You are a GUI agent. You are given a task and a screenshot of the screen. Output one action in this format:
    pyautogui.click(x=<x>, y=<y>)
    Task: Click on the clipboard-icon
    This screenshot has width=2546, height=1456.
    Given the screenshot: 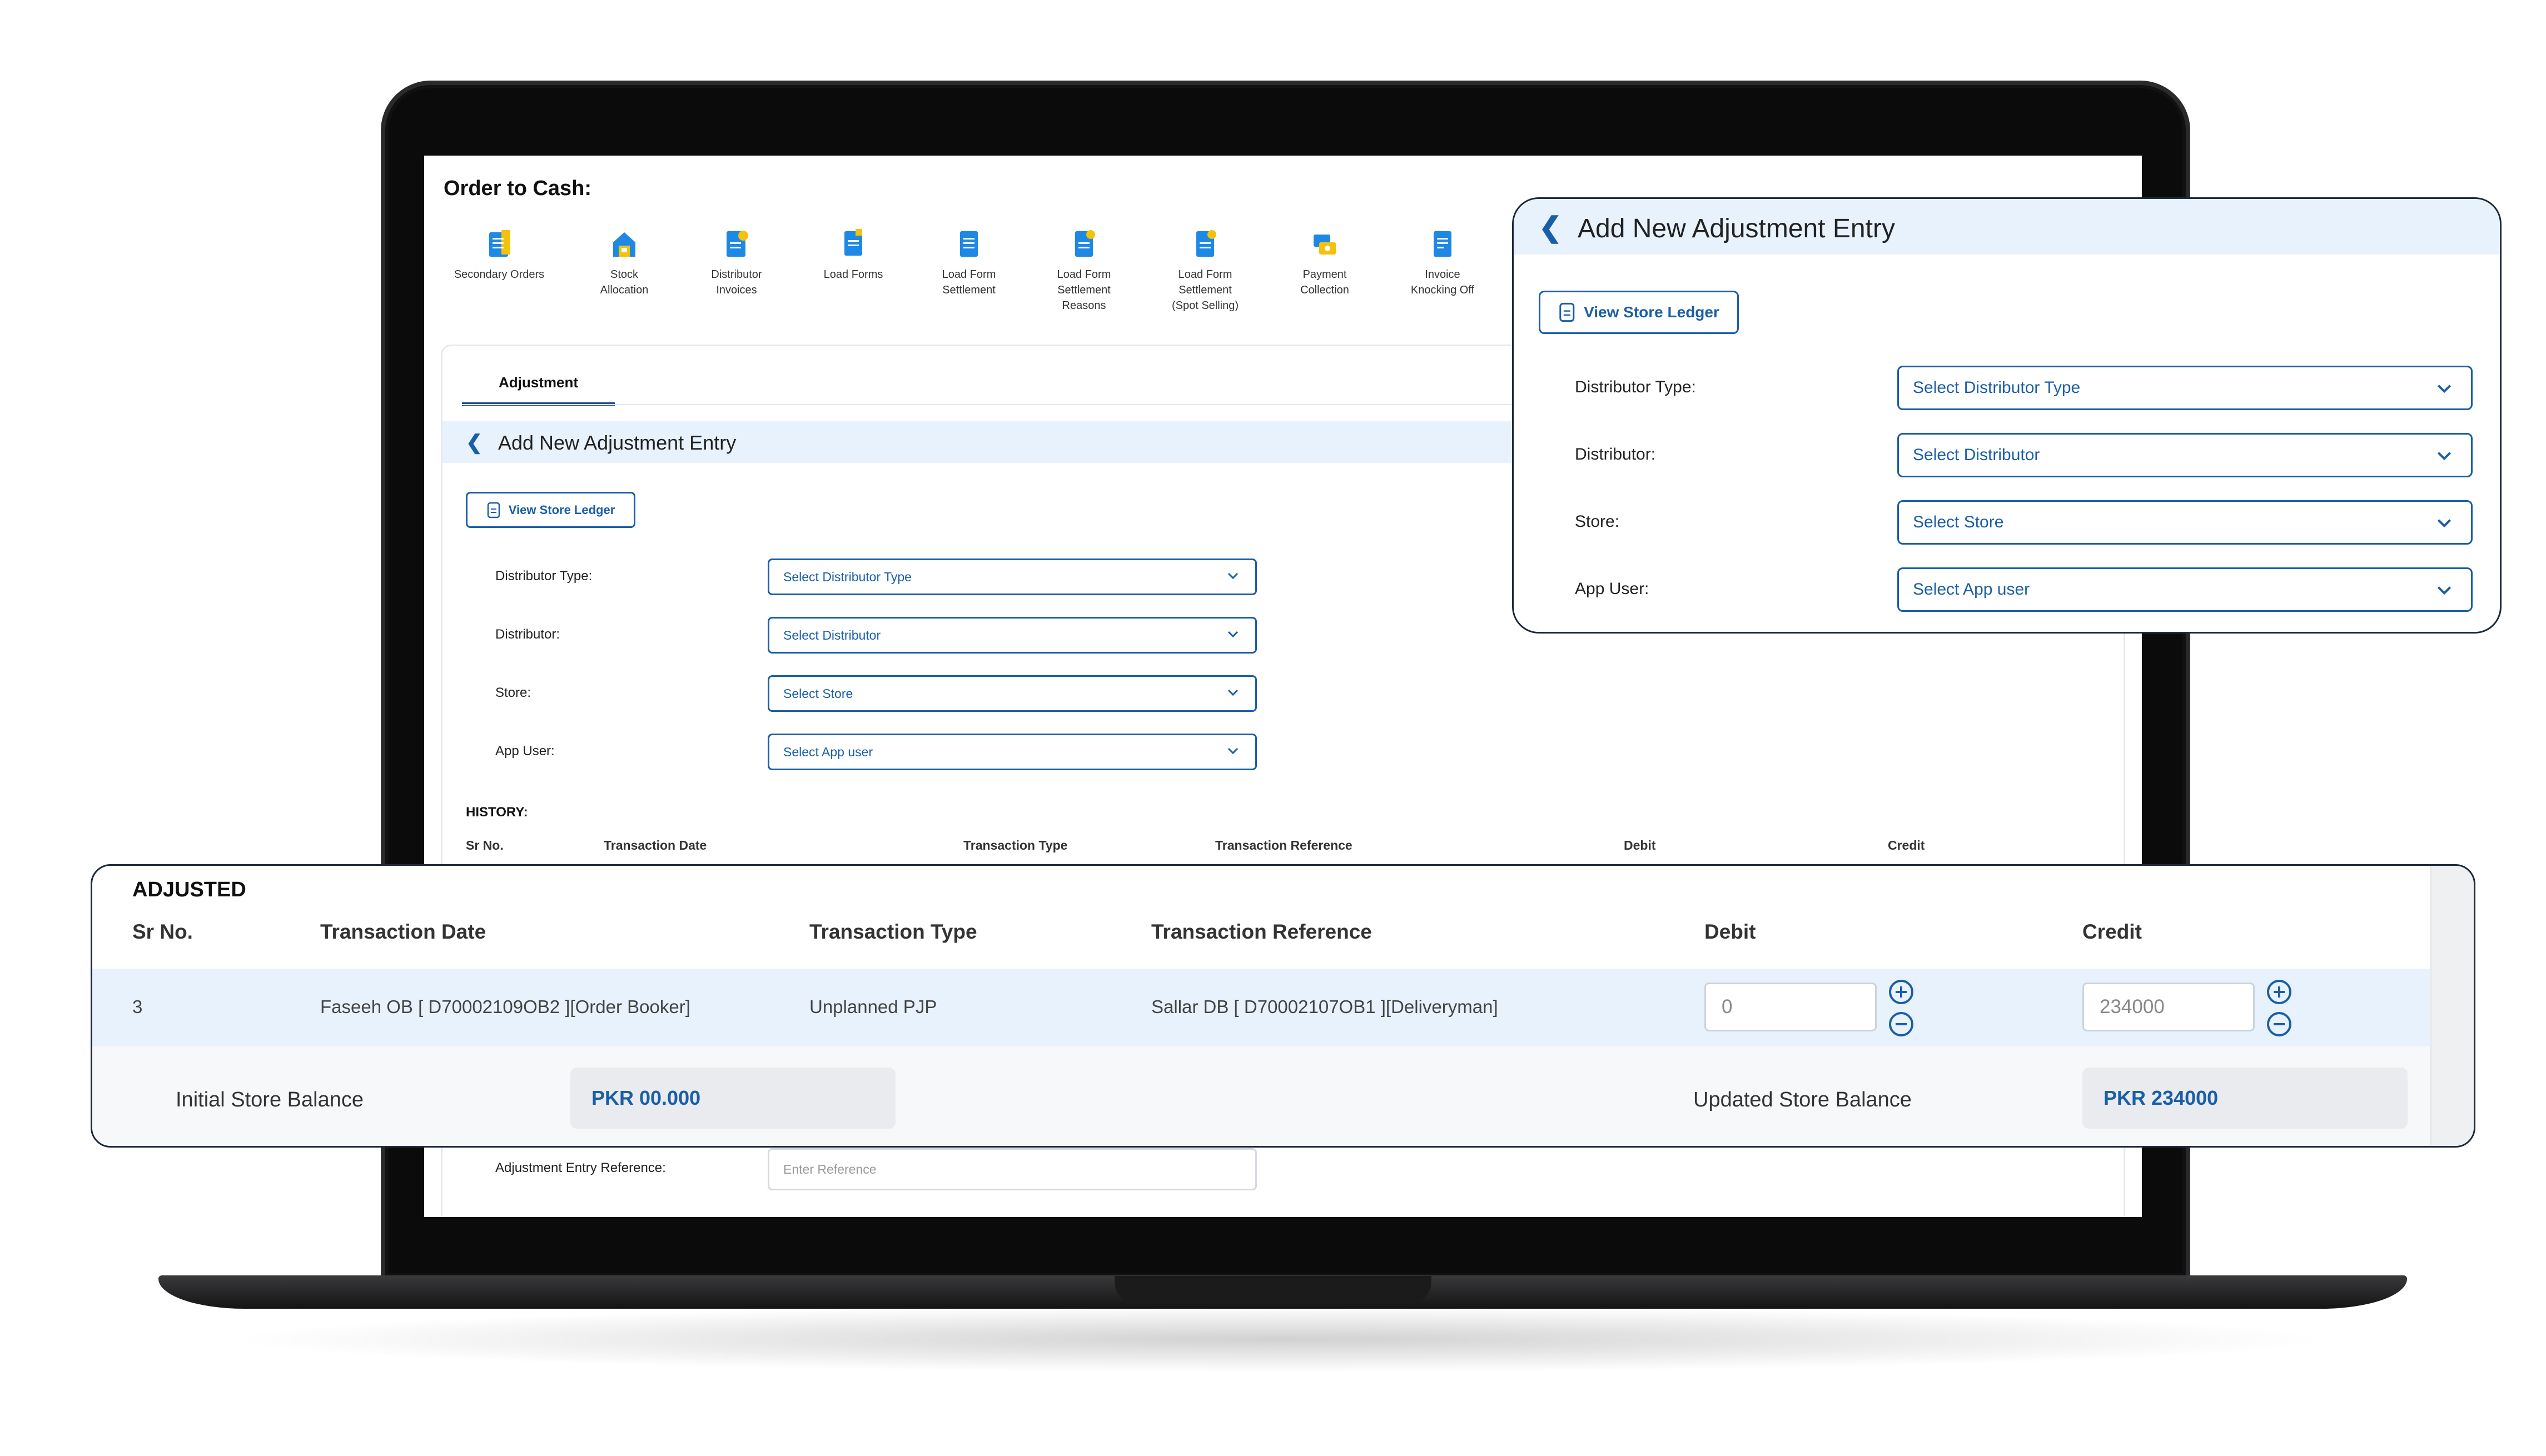 What is the action you would take?
    pyautogui.click(x=499, y=243)
    